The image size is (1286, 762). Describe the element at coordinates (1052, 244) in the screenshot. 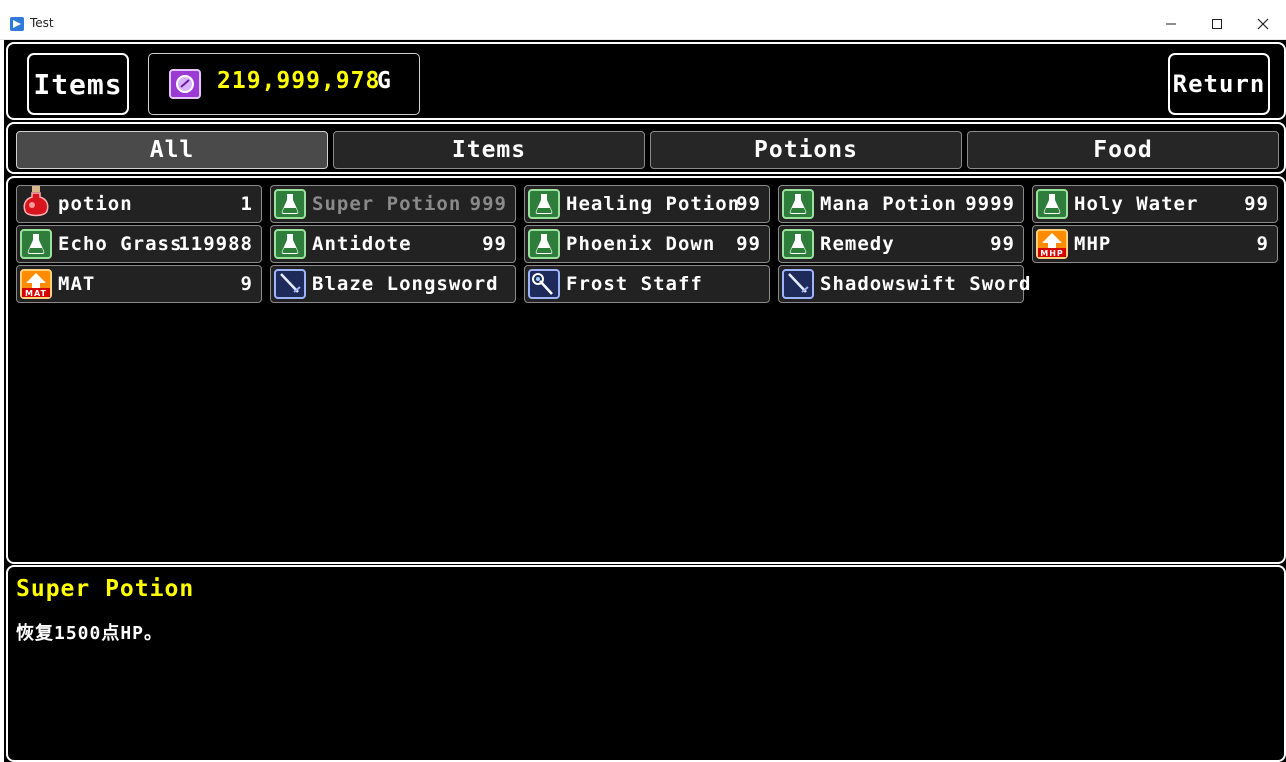

I see `mhp-up-icon: MHP` at that location.